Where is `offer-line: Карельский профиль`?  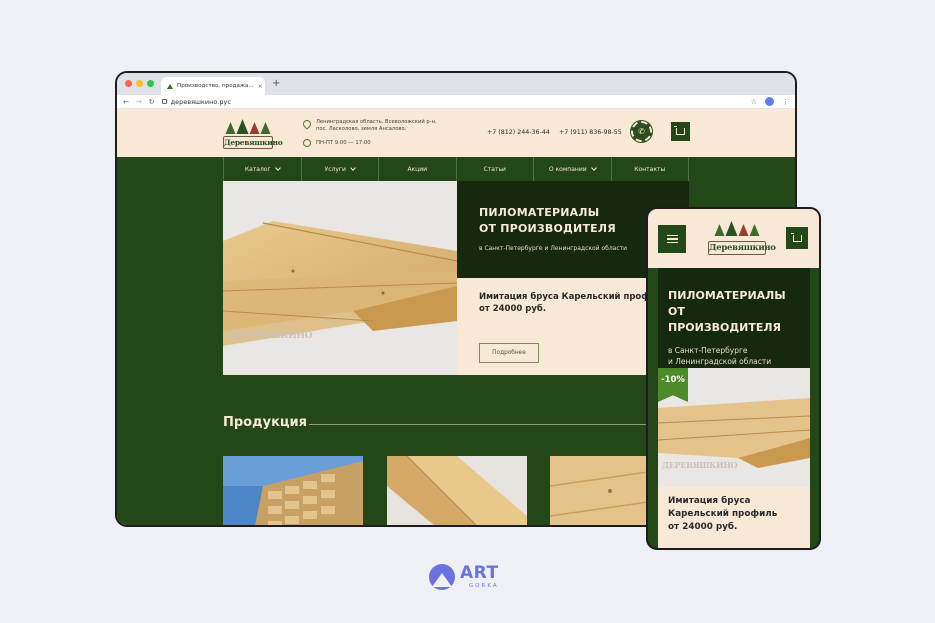
offer-line: Карельский профиль is located at coordinates (723, 514).